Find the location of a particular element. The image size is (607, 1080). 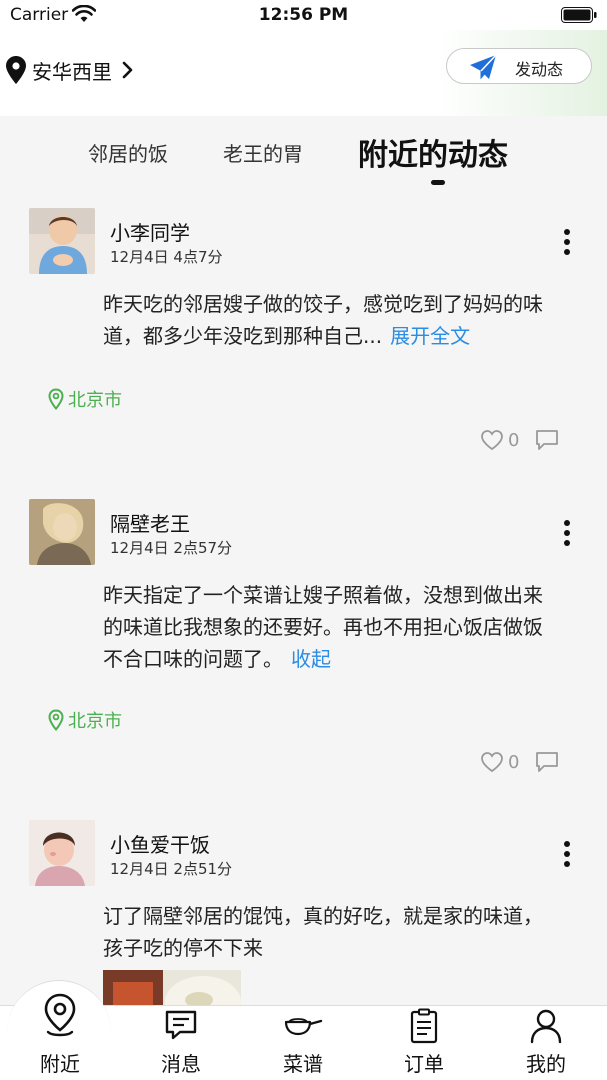

nav-item-me: 我的 is located at coordinates (546, 1044).